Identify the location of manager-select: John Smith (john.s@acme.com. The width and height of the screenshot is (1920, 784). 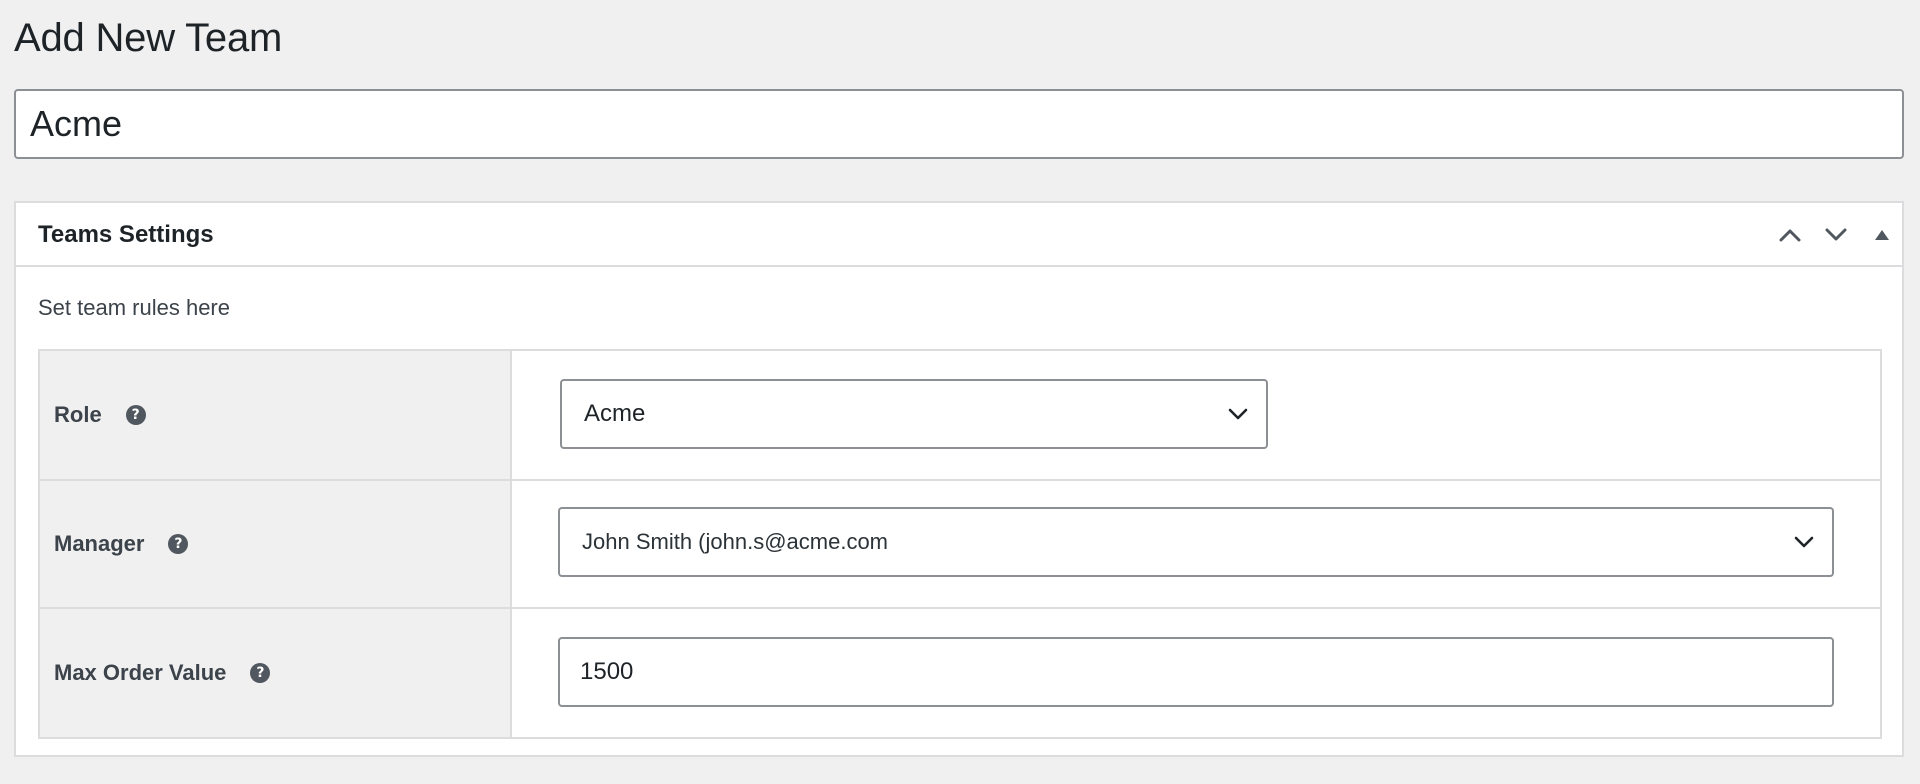
(1196, 542).